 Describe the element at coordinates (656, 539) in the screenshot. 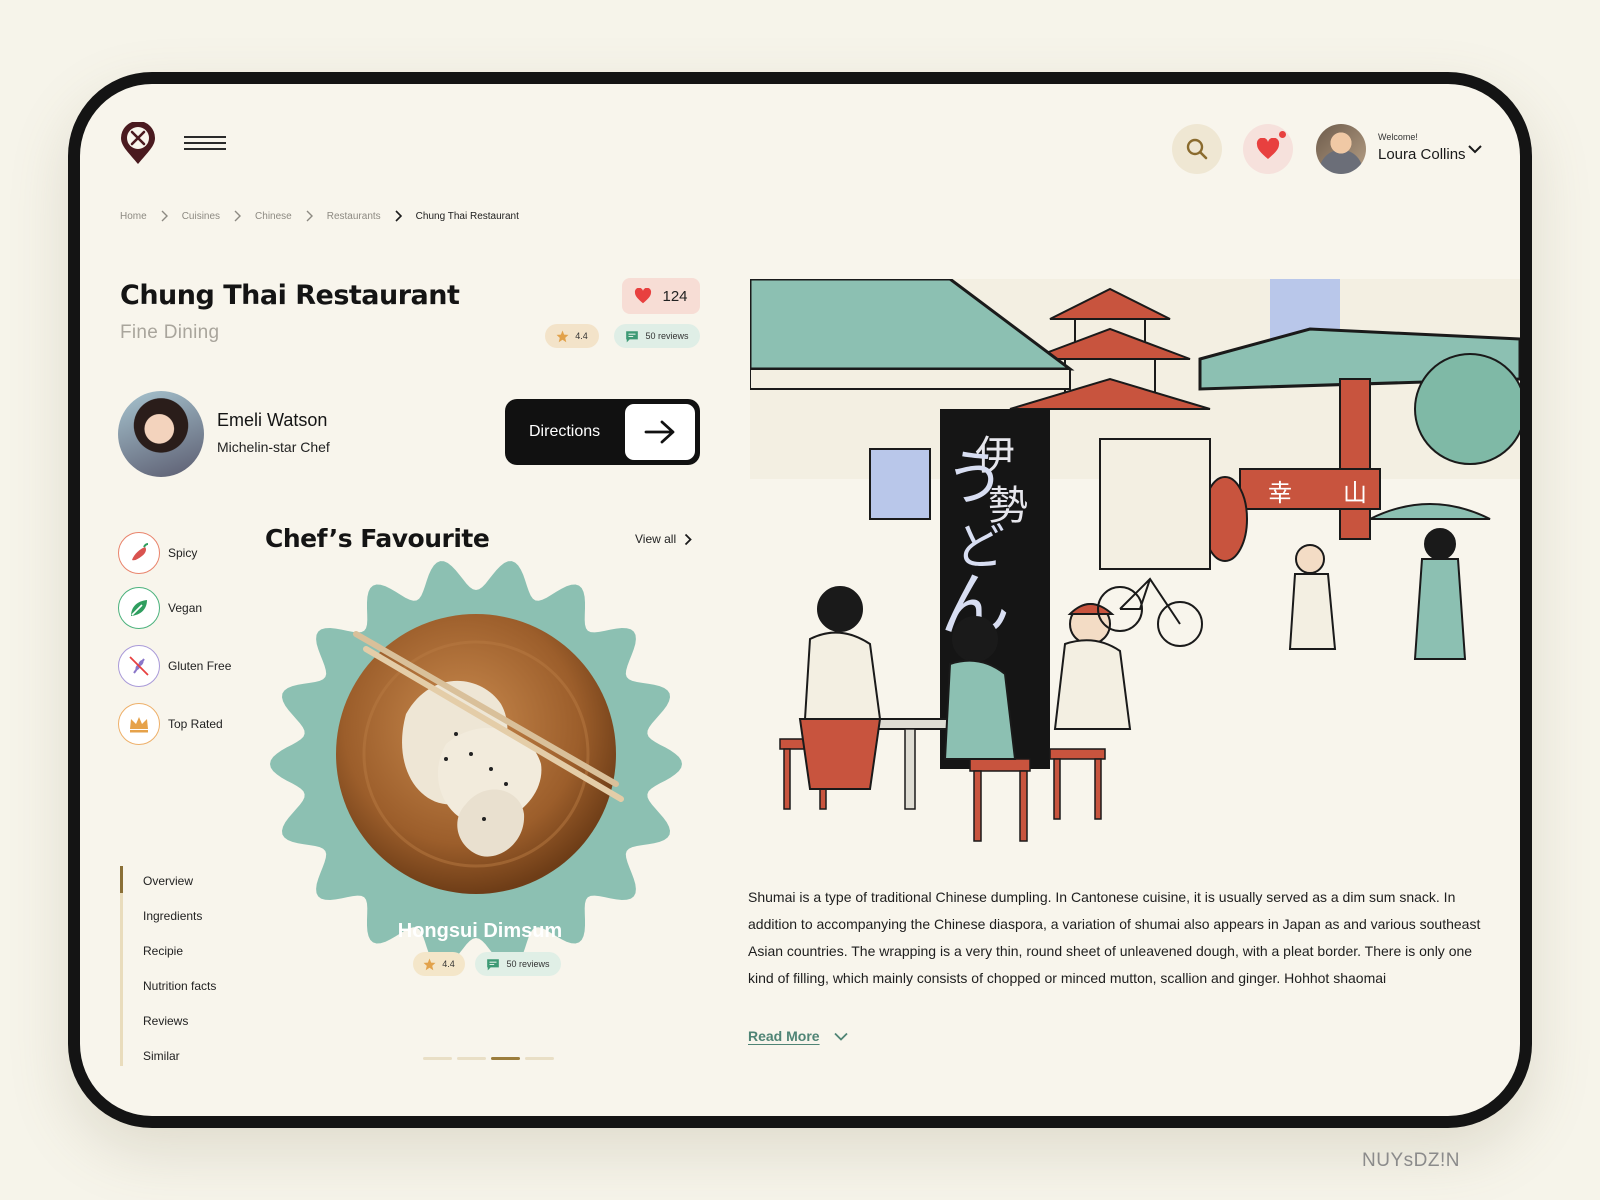

I see `view-all-label: View all` at that location.